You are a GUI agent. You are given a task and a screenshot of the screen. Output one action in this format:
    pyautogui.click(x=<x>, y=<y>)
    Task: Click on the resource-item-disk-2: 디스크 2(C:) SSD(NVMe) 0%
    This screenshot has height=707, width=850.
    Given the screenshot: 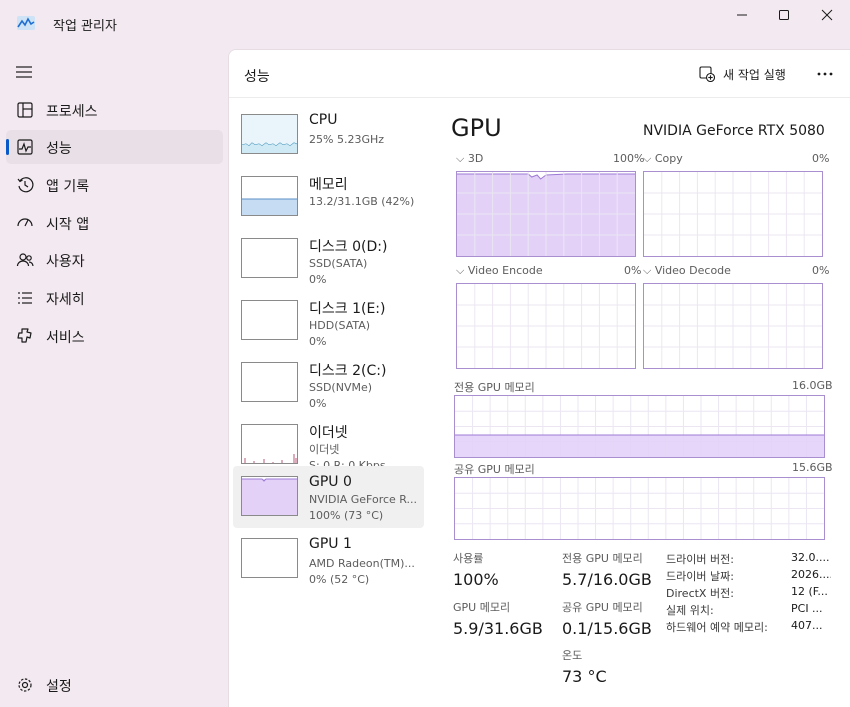 What is the action you would take?
    pyautogui.click(x=328, y=387)
    